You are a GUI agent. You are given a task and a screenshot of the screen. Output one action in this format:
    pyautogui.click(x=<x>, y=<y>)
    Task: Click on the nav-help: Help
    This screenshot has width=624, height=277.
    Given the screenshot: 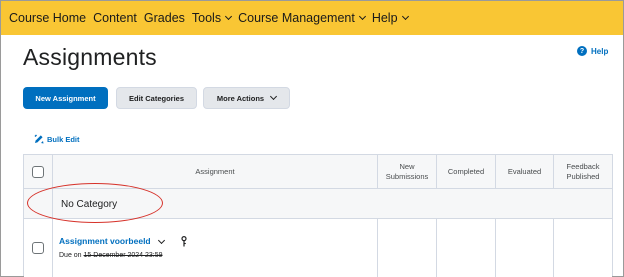 What is the action you would take?
    pyautogui.click(x=390, y=18)
    